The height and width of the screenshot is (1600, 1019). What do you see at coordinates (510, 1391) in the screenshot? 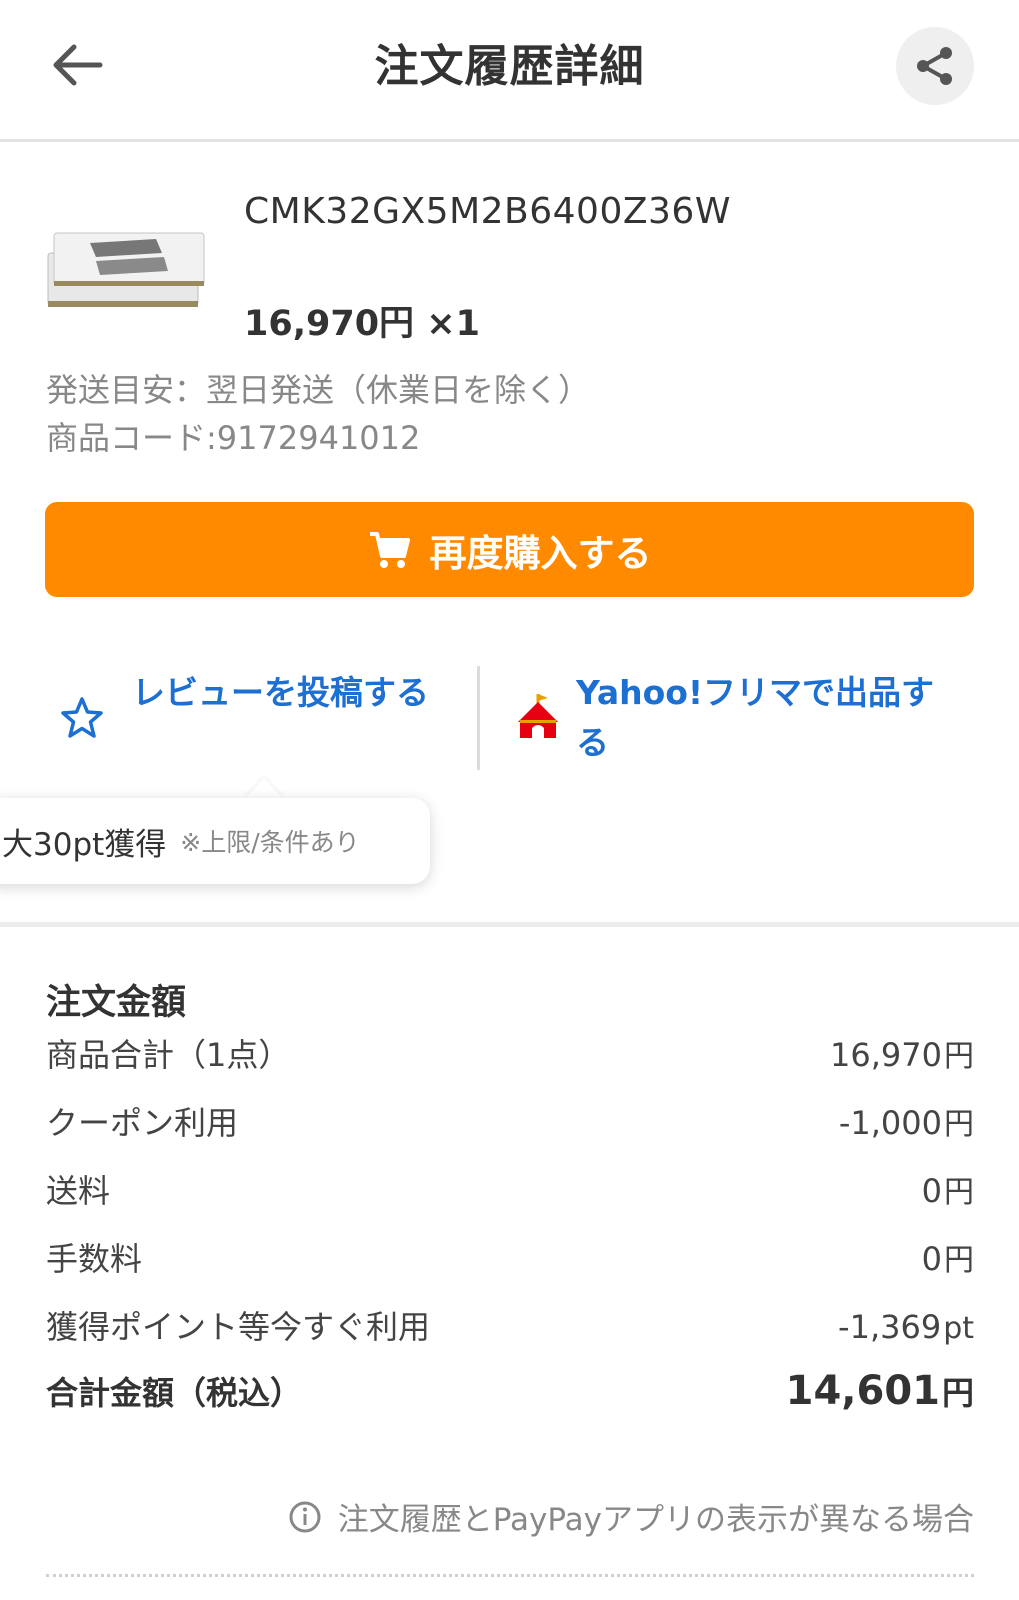
I see `summary-row-total: 合計金額（税込） 14,601円` at bounding box center [510, 1391].